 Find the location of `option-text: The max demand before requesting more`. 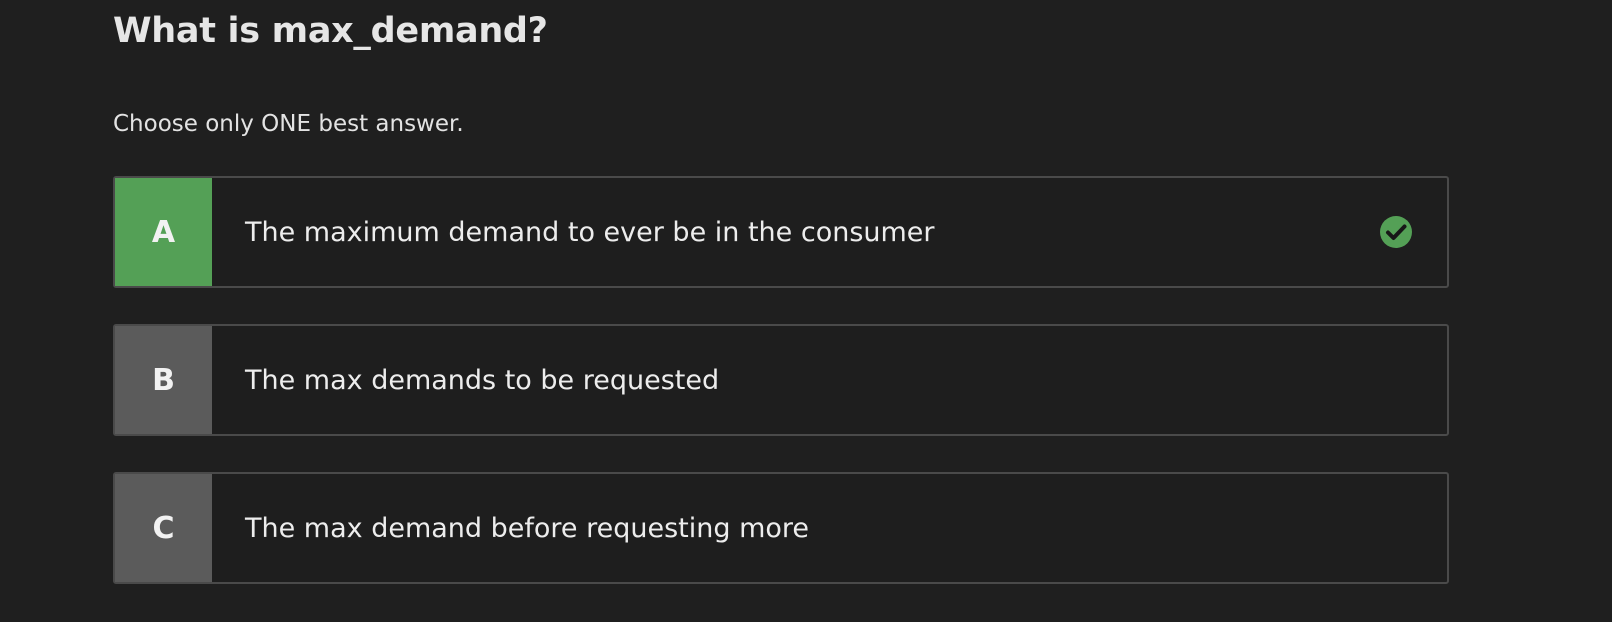

option-text: The max demand before requesting more is located at coordinates (527, 528).